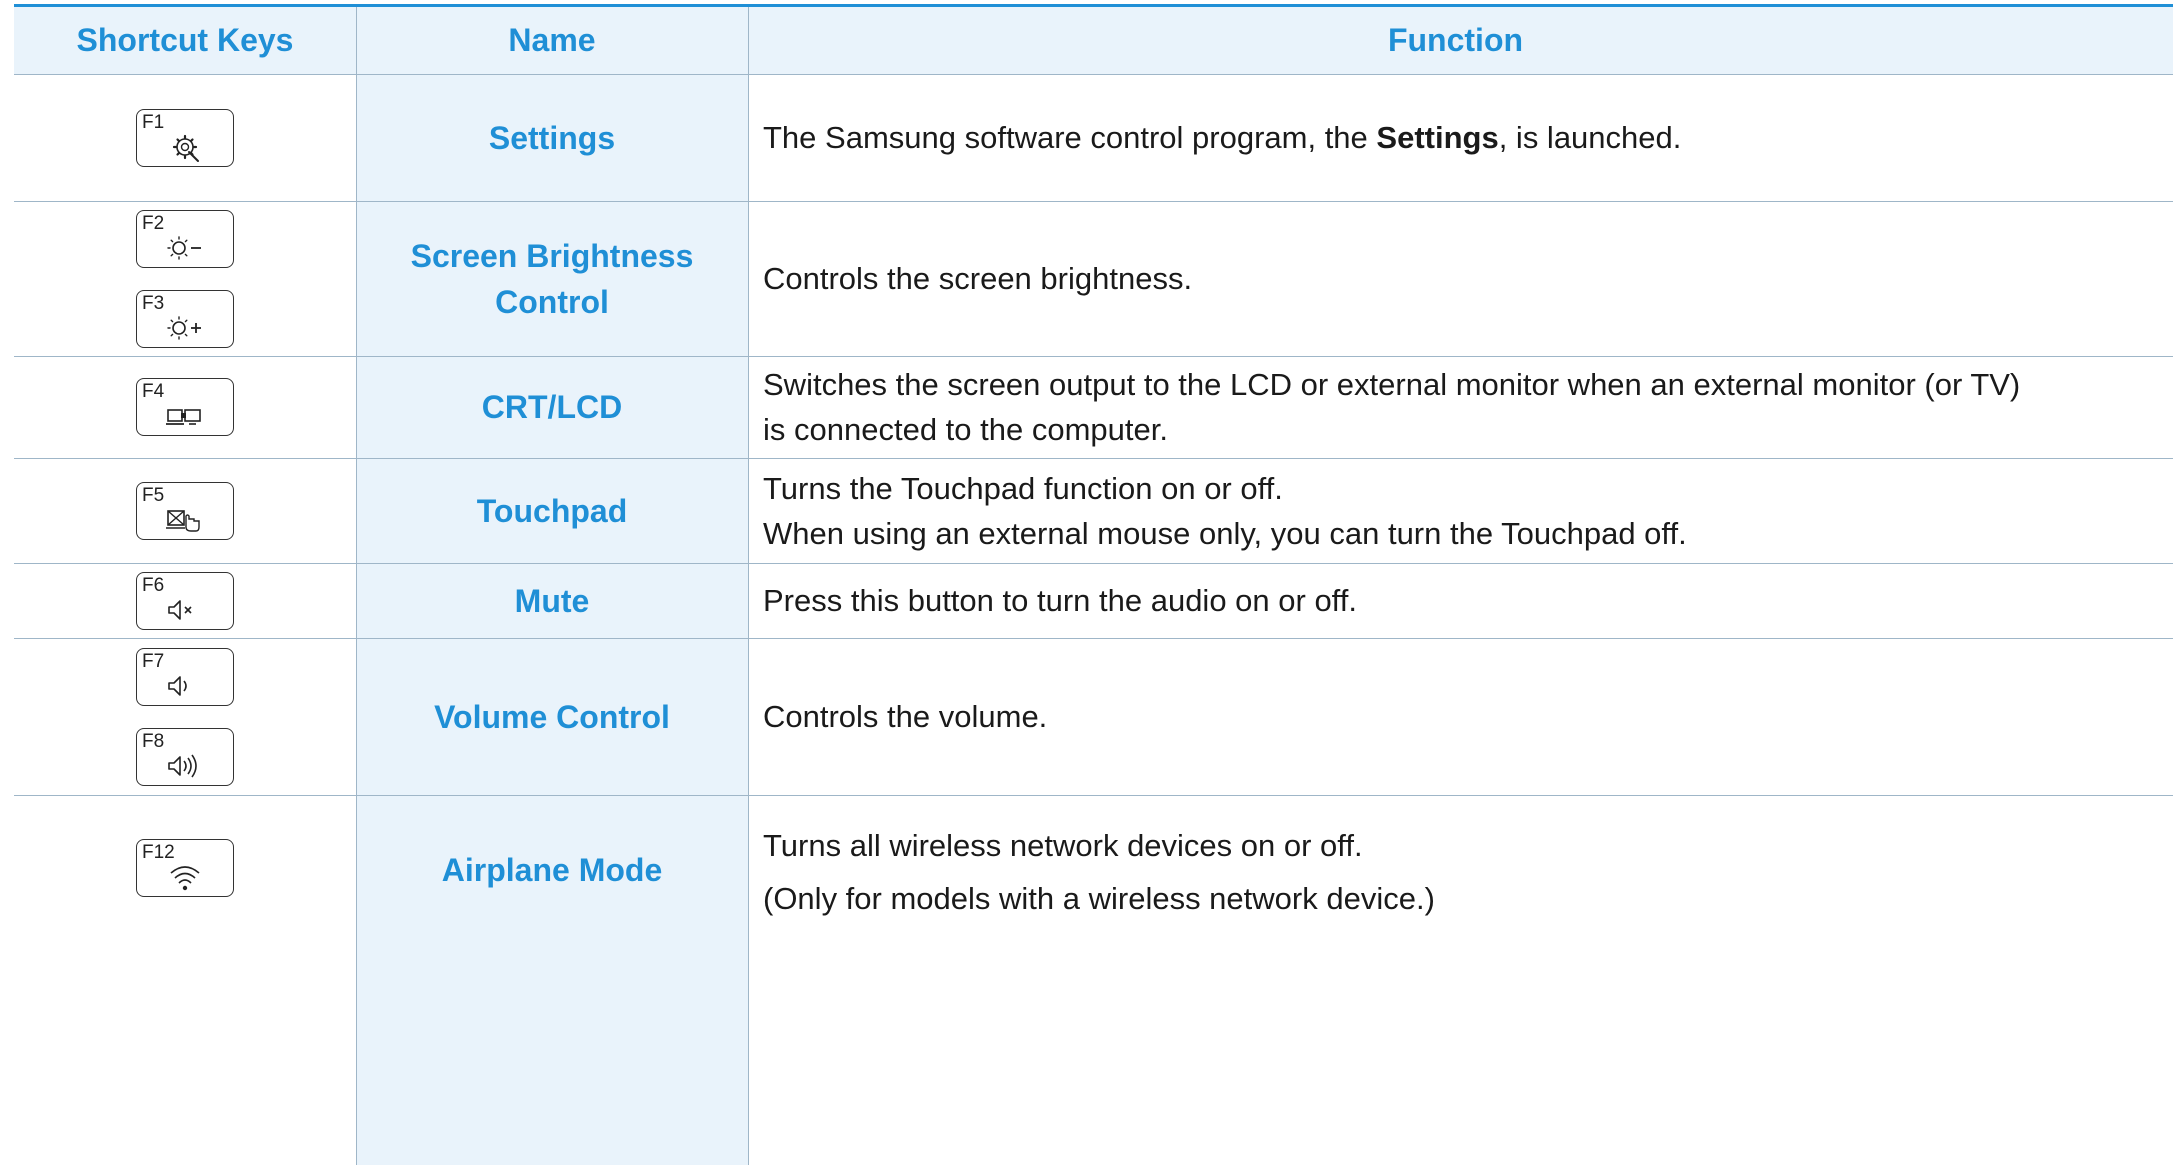  What do you see at coordinates (153, 585) in the screenshot?
I see `key-label: F6` at bounding box center [153, 585].